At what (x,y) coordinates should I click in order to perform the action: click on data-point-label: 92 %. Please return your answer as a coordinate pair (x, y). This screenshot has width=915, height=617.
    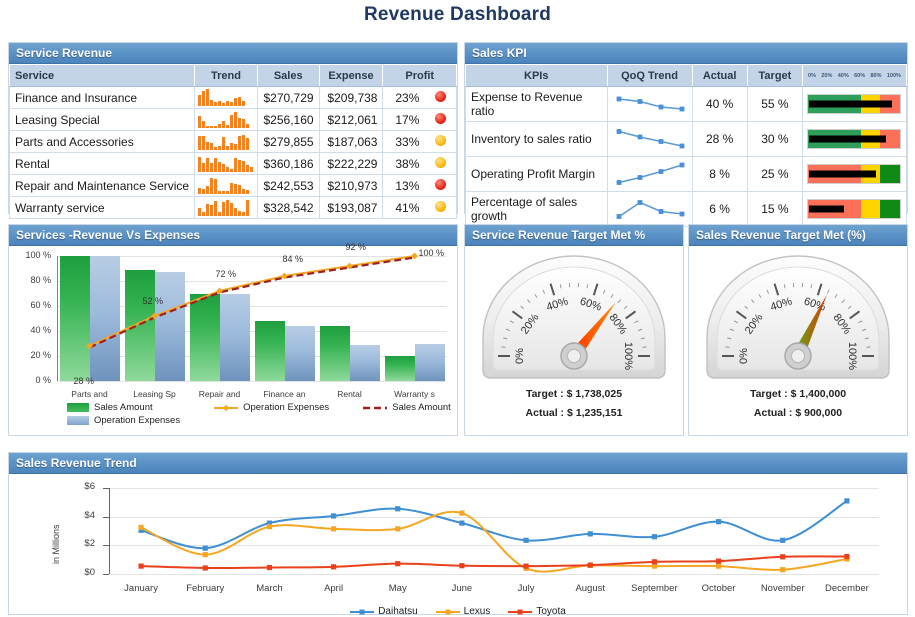
    Looking at the image, I should click on (356, 247).